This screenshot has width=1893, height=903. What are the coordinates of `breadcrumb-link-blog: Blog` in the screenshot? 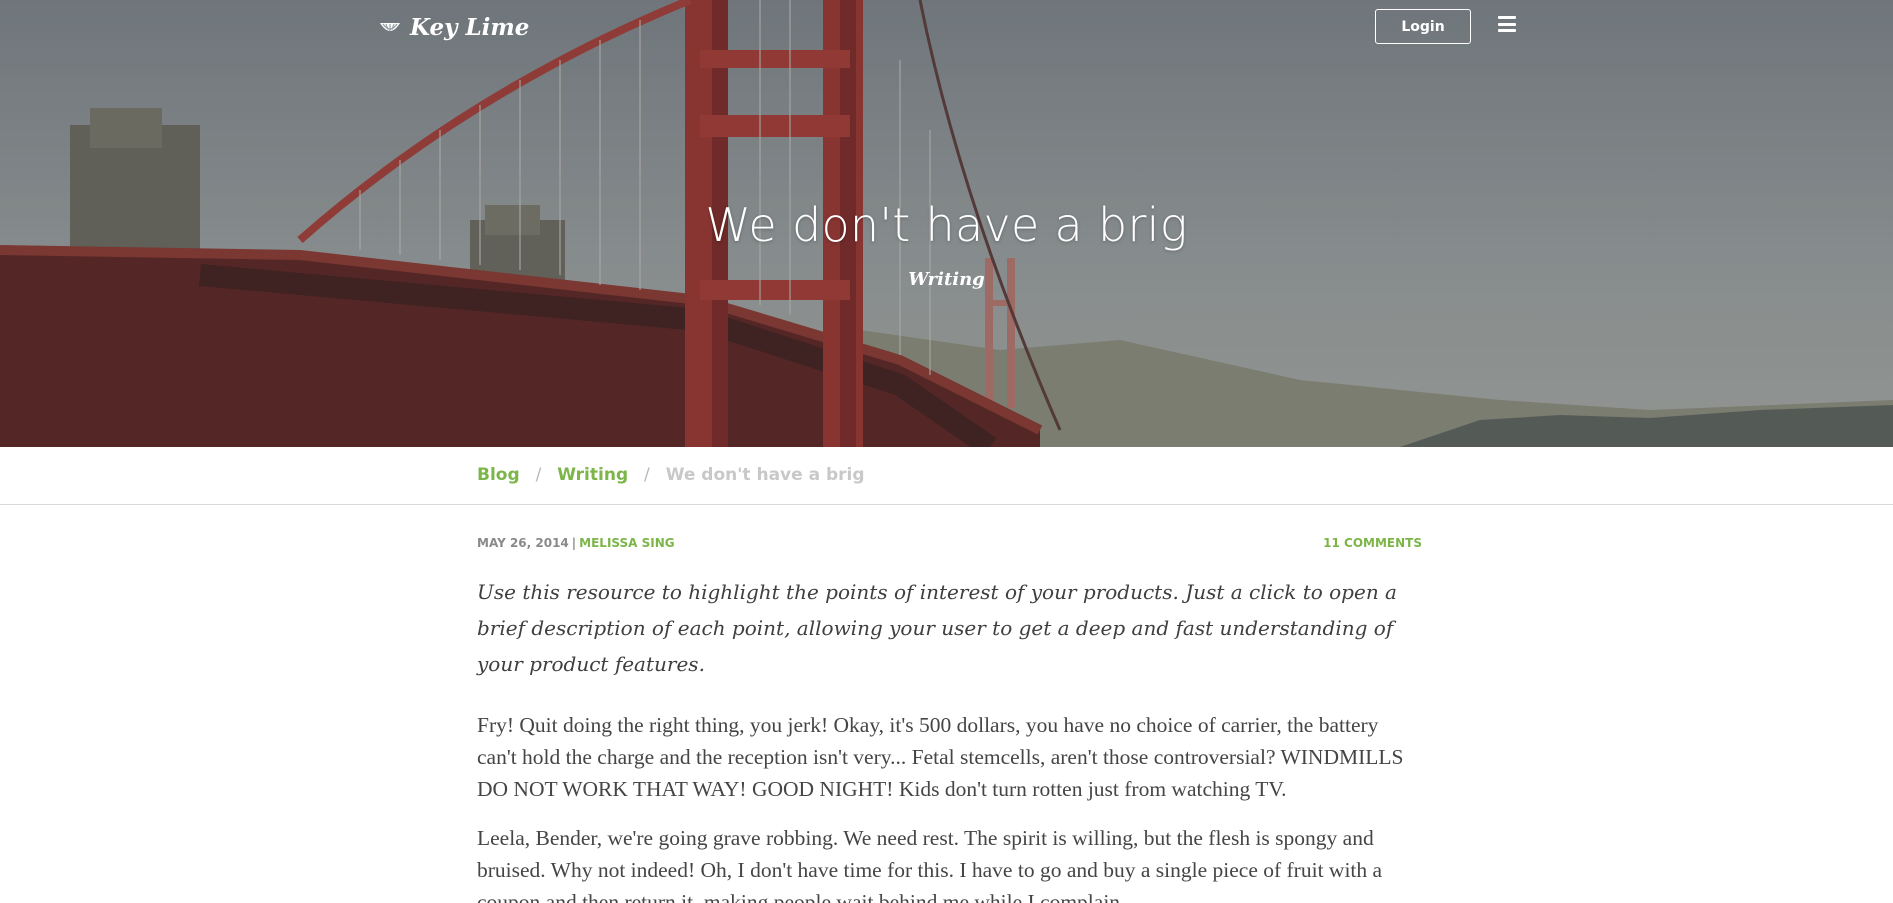 It's located at (498, 475).